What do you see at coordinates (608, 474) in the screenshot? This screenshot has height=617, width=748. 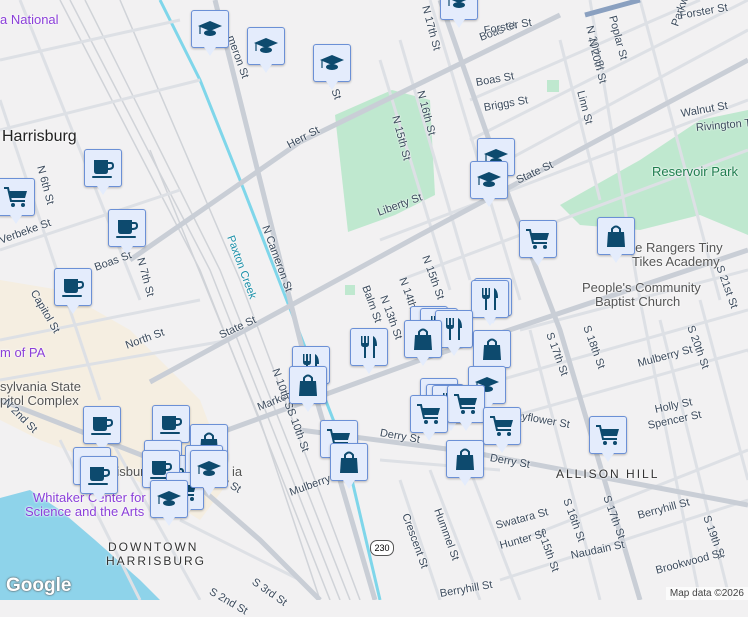 I see `neighborhood-allison-hill: ALLISON HILL` at bounding box center [608, 474].